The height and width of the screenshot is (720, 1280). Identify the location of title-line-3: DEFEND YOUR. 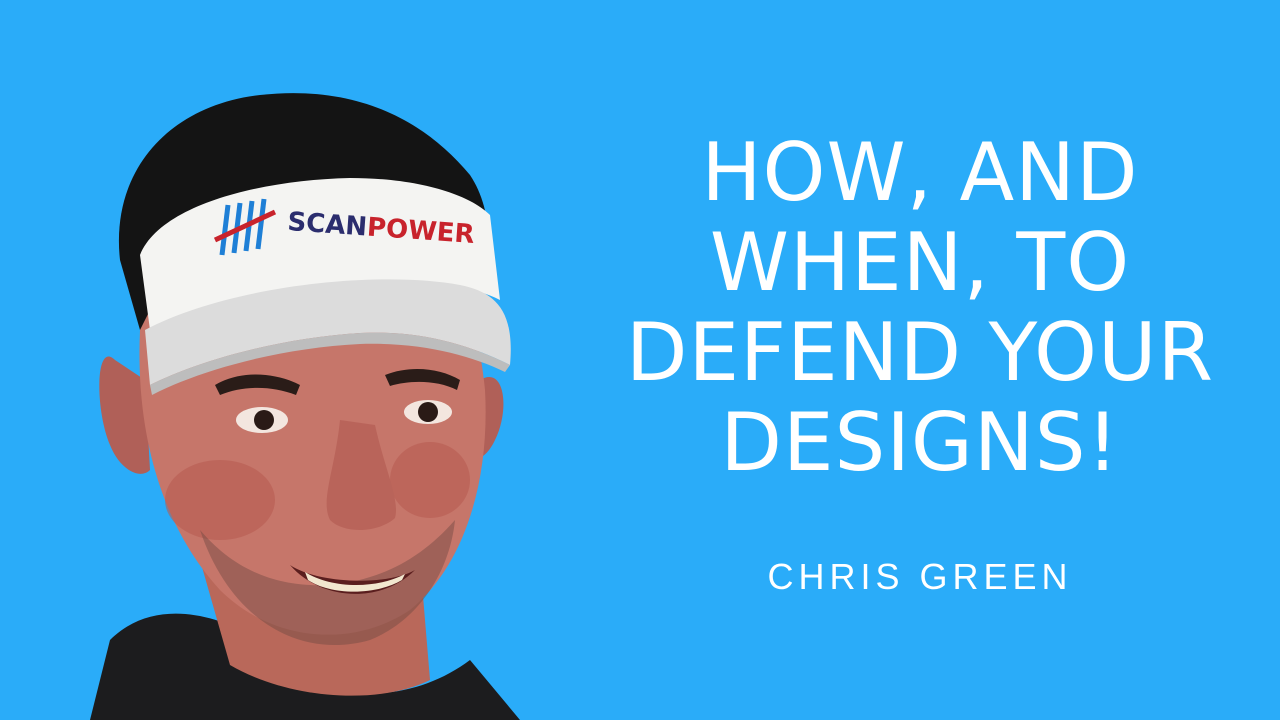
(920, 352).